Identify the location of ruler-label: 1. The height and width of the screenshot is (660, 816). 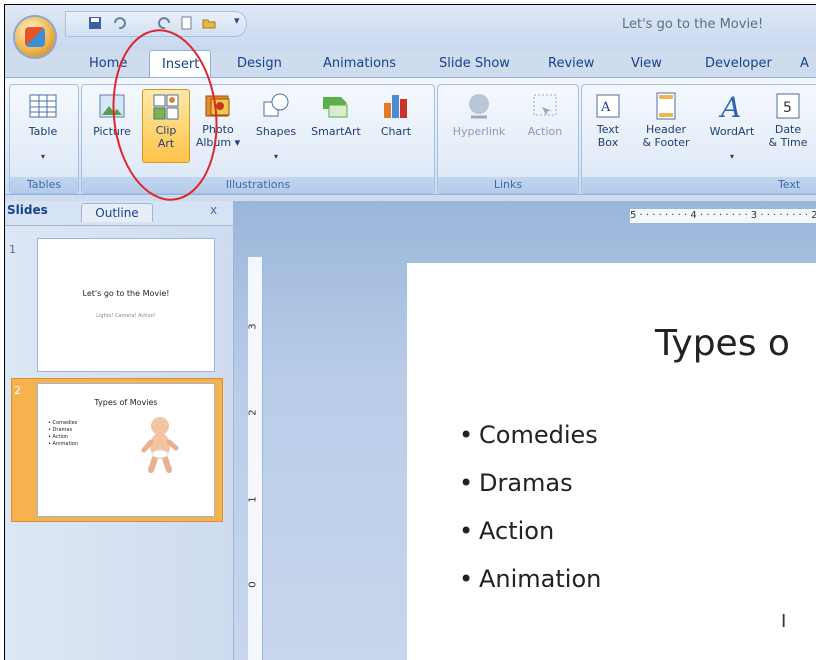
(253, 499).